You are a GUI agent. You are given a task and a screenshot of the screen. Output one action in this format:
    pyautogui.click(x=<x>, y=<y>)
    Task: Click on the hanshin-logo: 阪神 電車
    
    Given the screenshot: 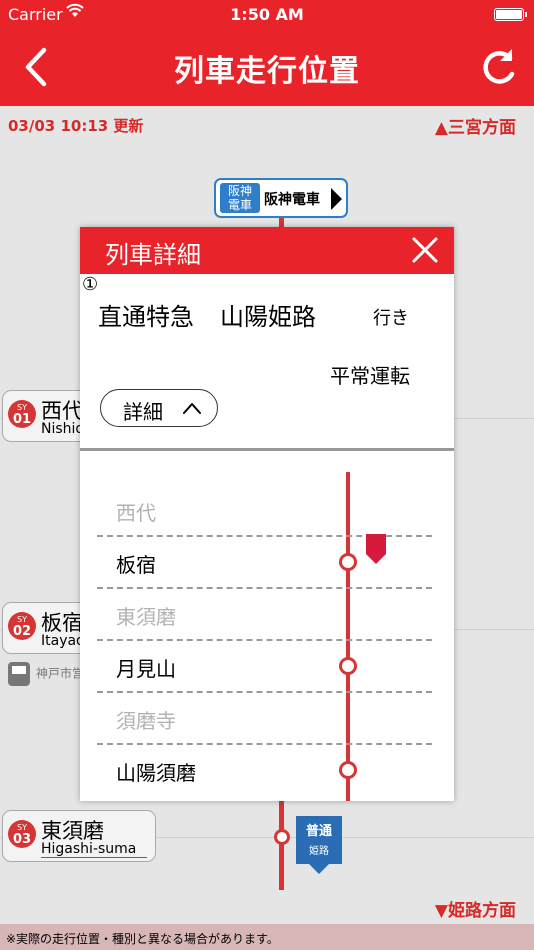 What is the action you would take?
    pyautogui.click(x=240, y=198)
    